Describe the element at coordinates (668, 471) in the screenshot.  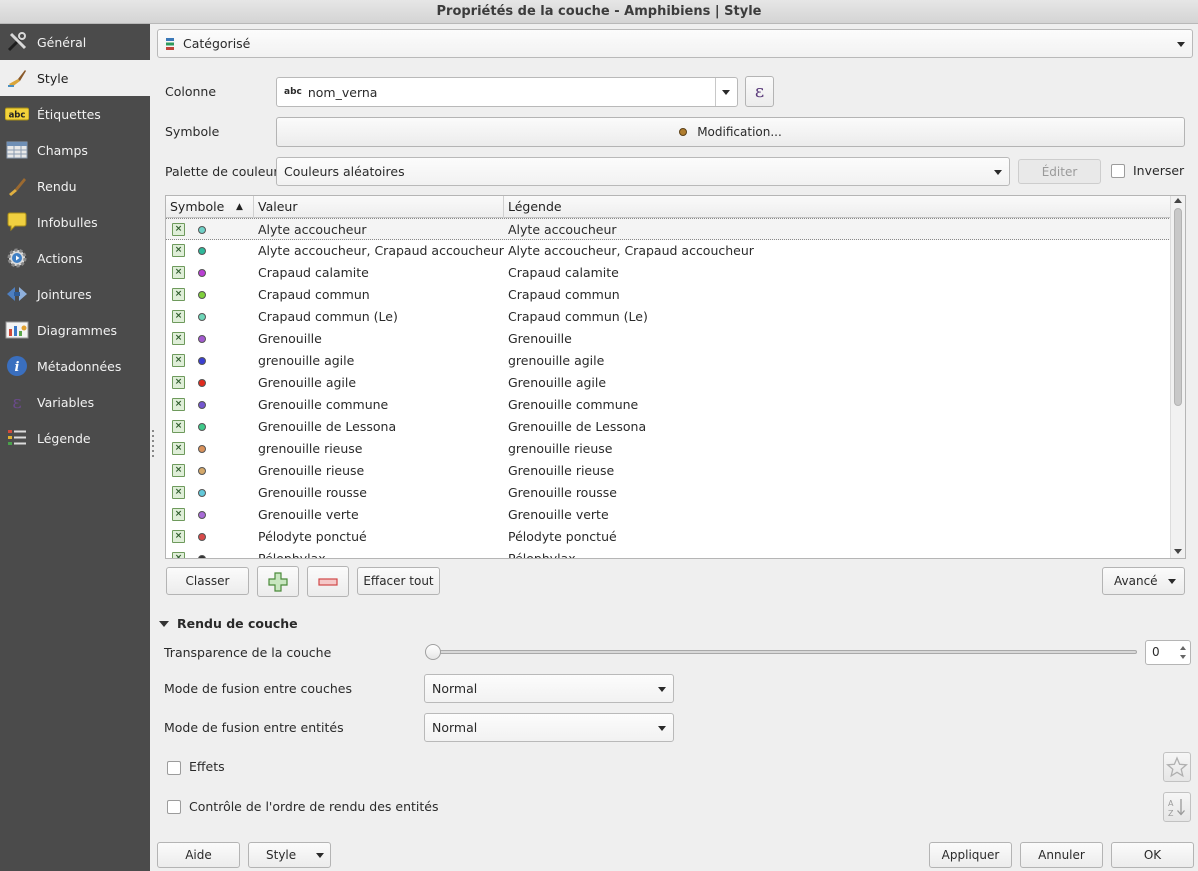
I see `table-row: × Grenouille rieuse Grenouille rieuse` at that location.